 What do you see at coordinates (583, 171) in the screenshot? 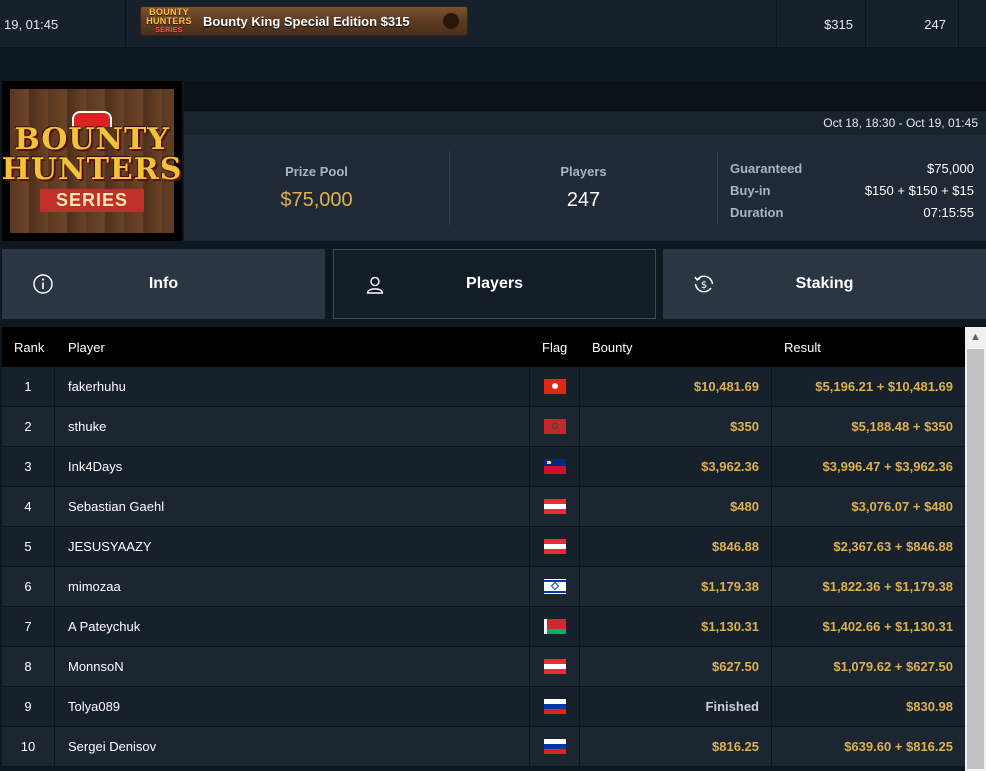
I see `players-label: Players` at bounding box center [583, 171].